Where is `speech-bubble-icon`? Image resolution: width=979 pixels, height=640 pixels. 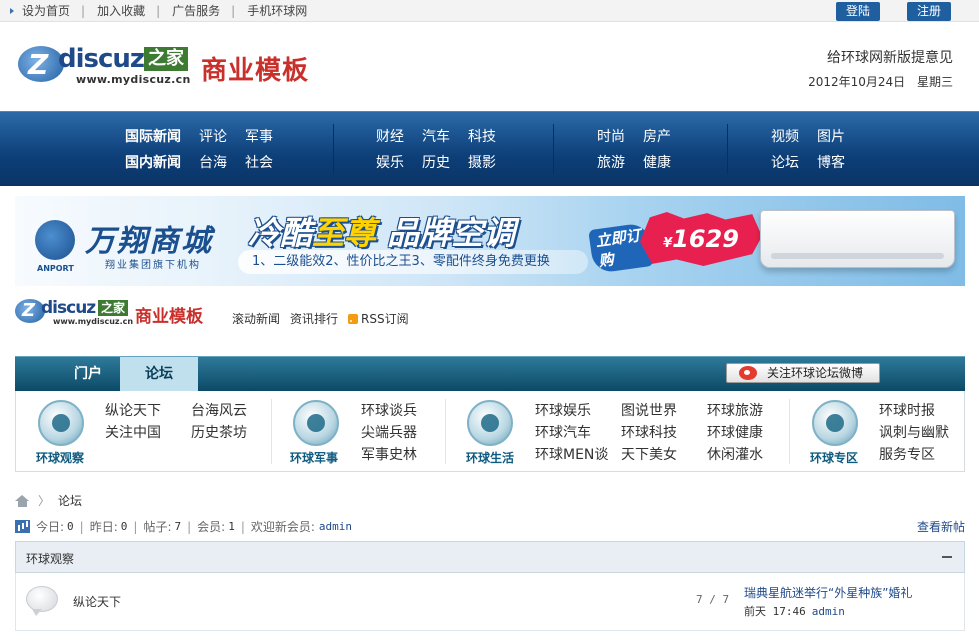 speech-bubble-icon is located at coordinates (42, 601).